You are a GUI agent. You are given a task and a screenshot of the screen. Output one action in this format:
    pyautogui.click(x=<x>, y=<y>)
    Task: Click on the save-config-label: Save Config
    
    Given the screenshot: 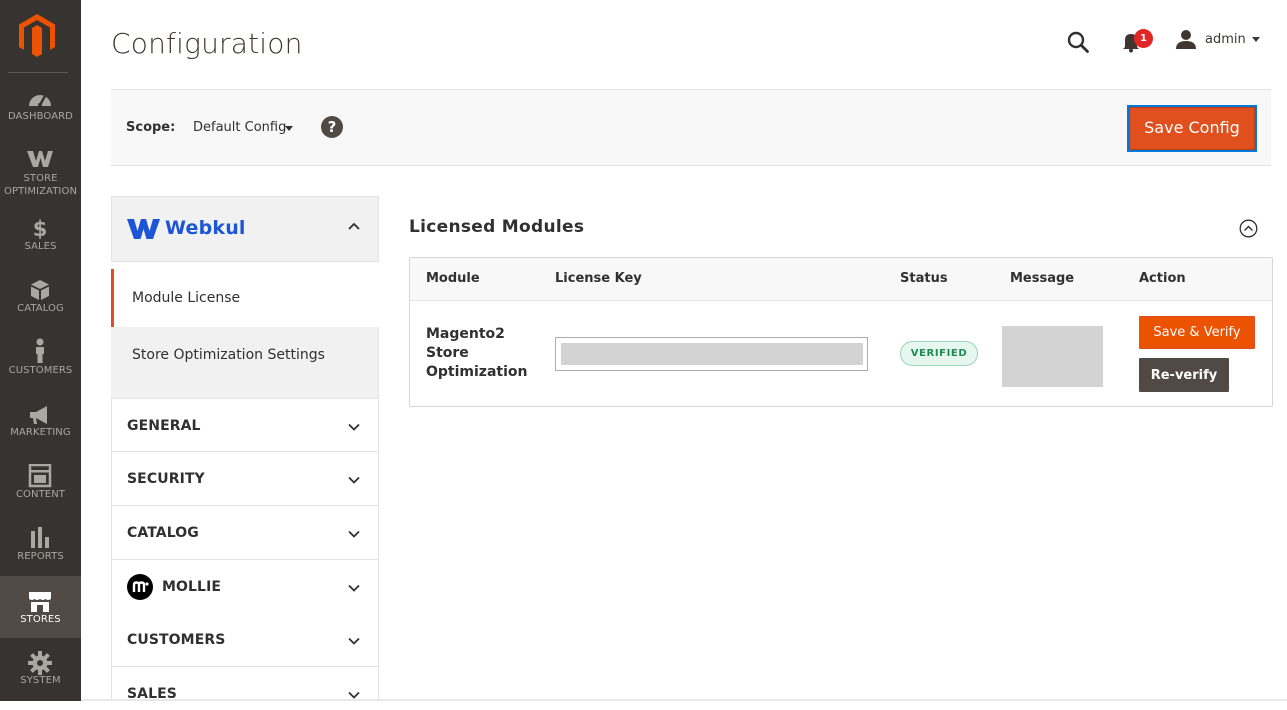 What is the action you would take?
    pyautogui.click(x=1192, y=127)
    